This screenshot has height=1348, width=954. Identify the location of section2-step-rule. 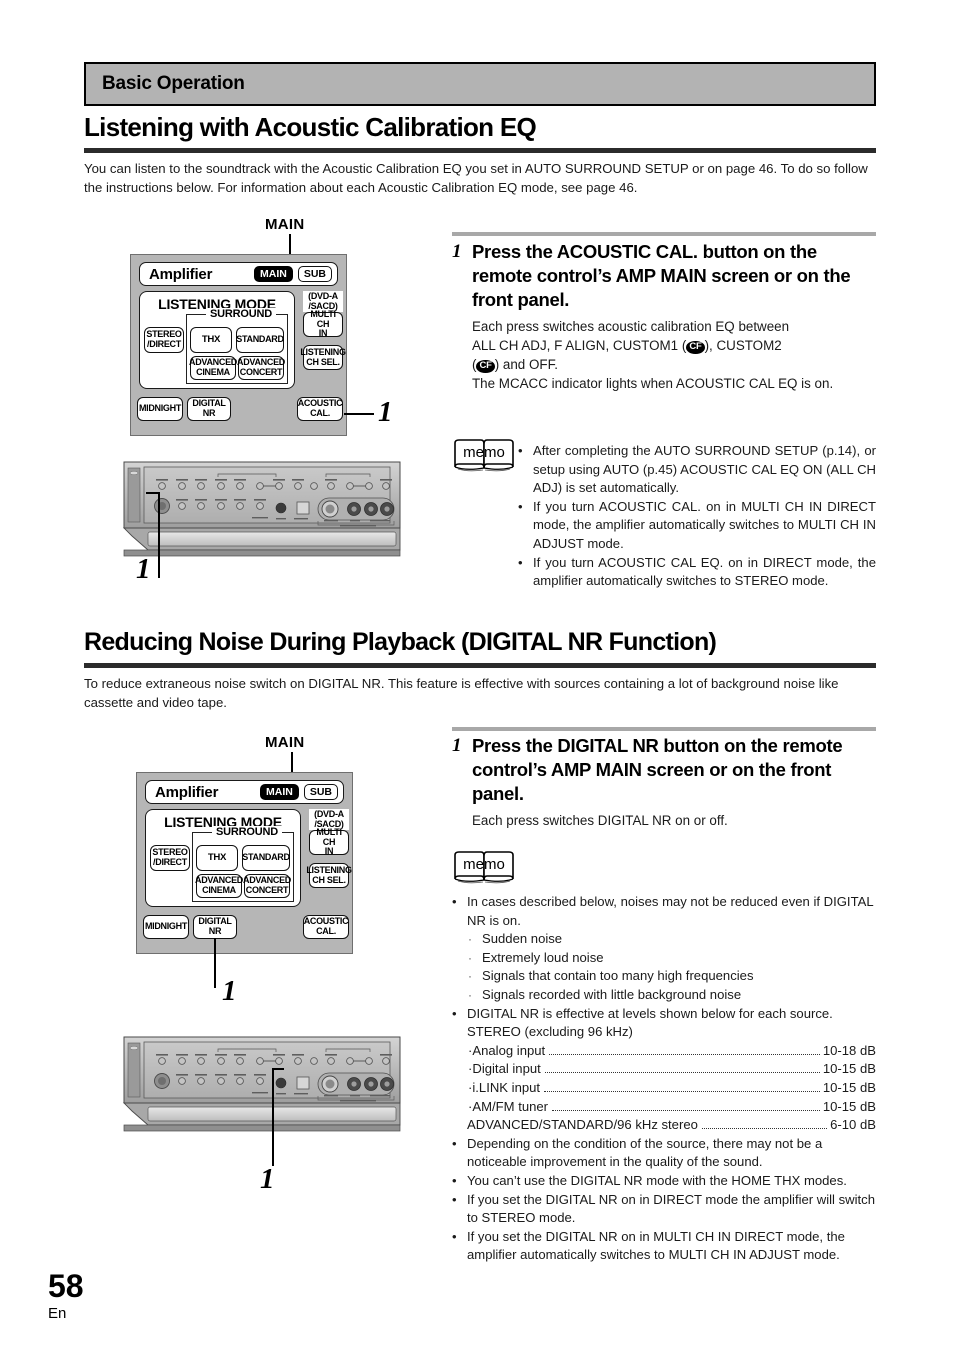
(664, 729).